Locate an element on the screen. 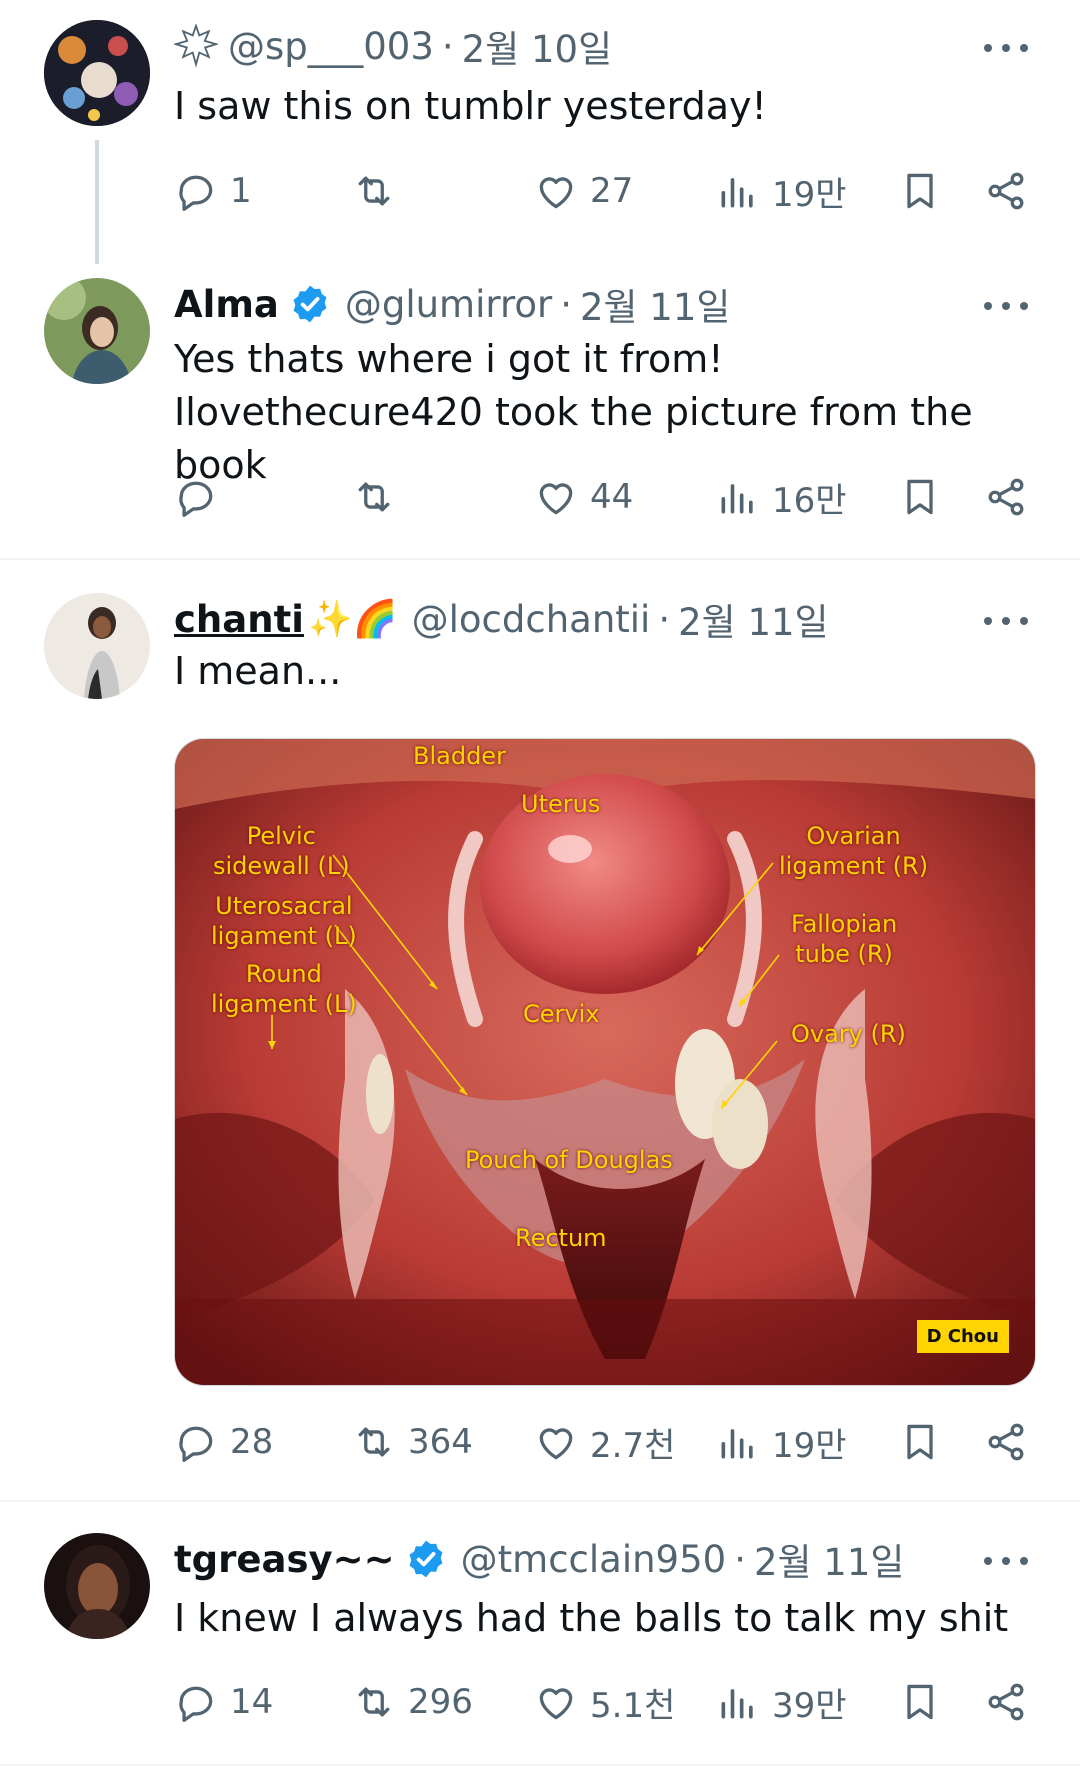 This screenshot has width=1080, height=1770. user-handle: @tmcclain950 is located at coordinates (594, 1559).